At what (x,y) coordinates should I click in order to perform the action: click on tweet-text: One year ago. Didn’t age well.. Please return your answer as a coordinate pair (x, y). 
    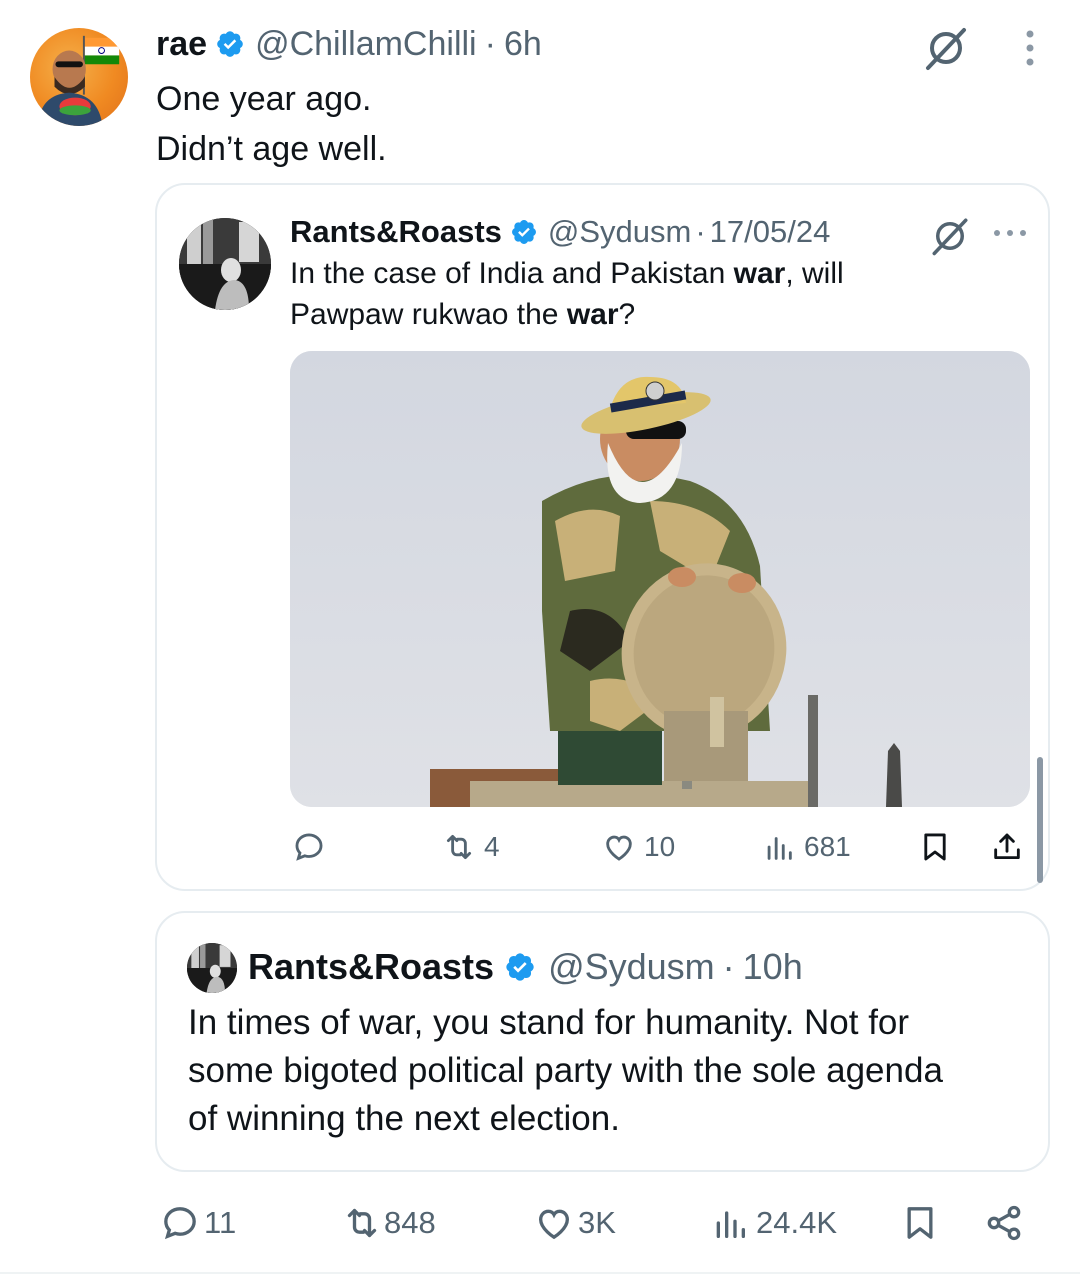
    Looking at the image, I should click on (271, 124).